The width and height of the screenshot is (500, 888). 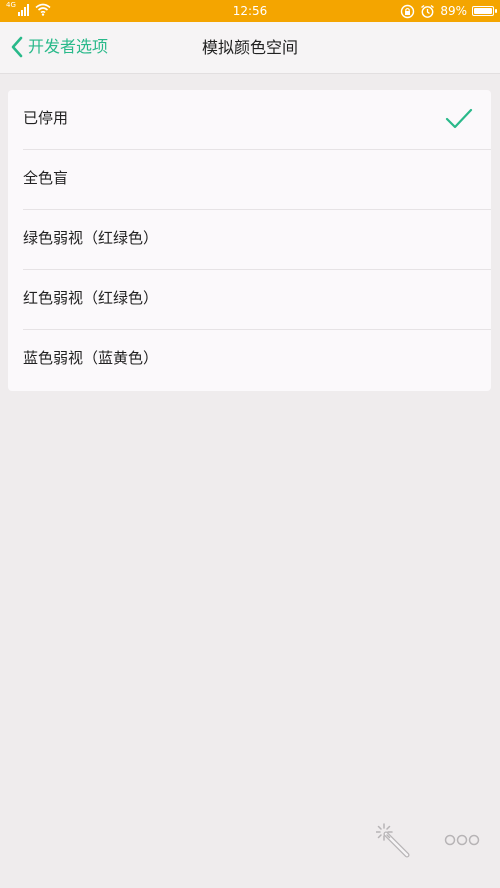 What do you see at coordinates (257, 360) in the screenshot?
I see `option-tritanomaly: 蓝色弱视（蓝黄色）` at bounding box center [257, 360].